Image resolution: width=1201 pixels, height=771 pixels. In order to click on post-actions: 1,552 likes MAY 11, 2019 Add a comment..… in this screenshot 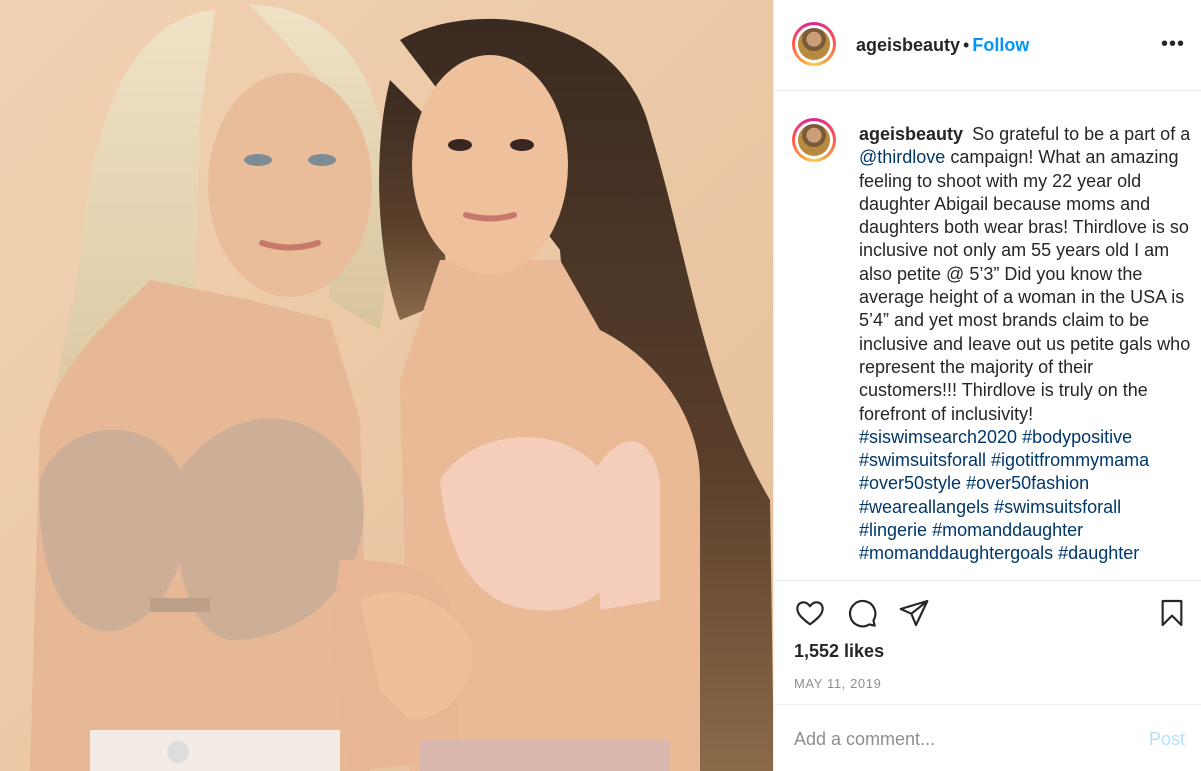, I will do `click(987, 674)`.